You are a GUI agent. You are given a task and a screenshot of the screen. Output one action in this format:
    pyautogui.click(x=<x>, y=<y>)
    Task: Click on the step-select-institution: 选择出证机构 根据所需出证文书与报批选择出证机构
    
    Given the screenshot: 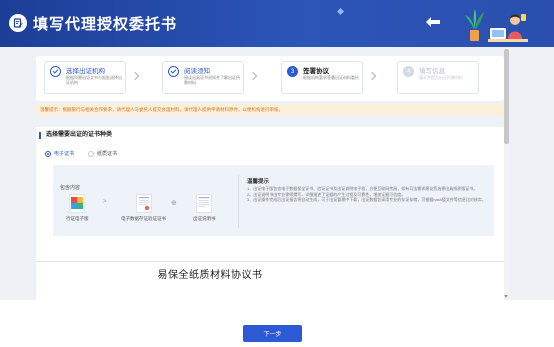 What is the action you would take?
    pyautogui.click(x=85, y=77)
    